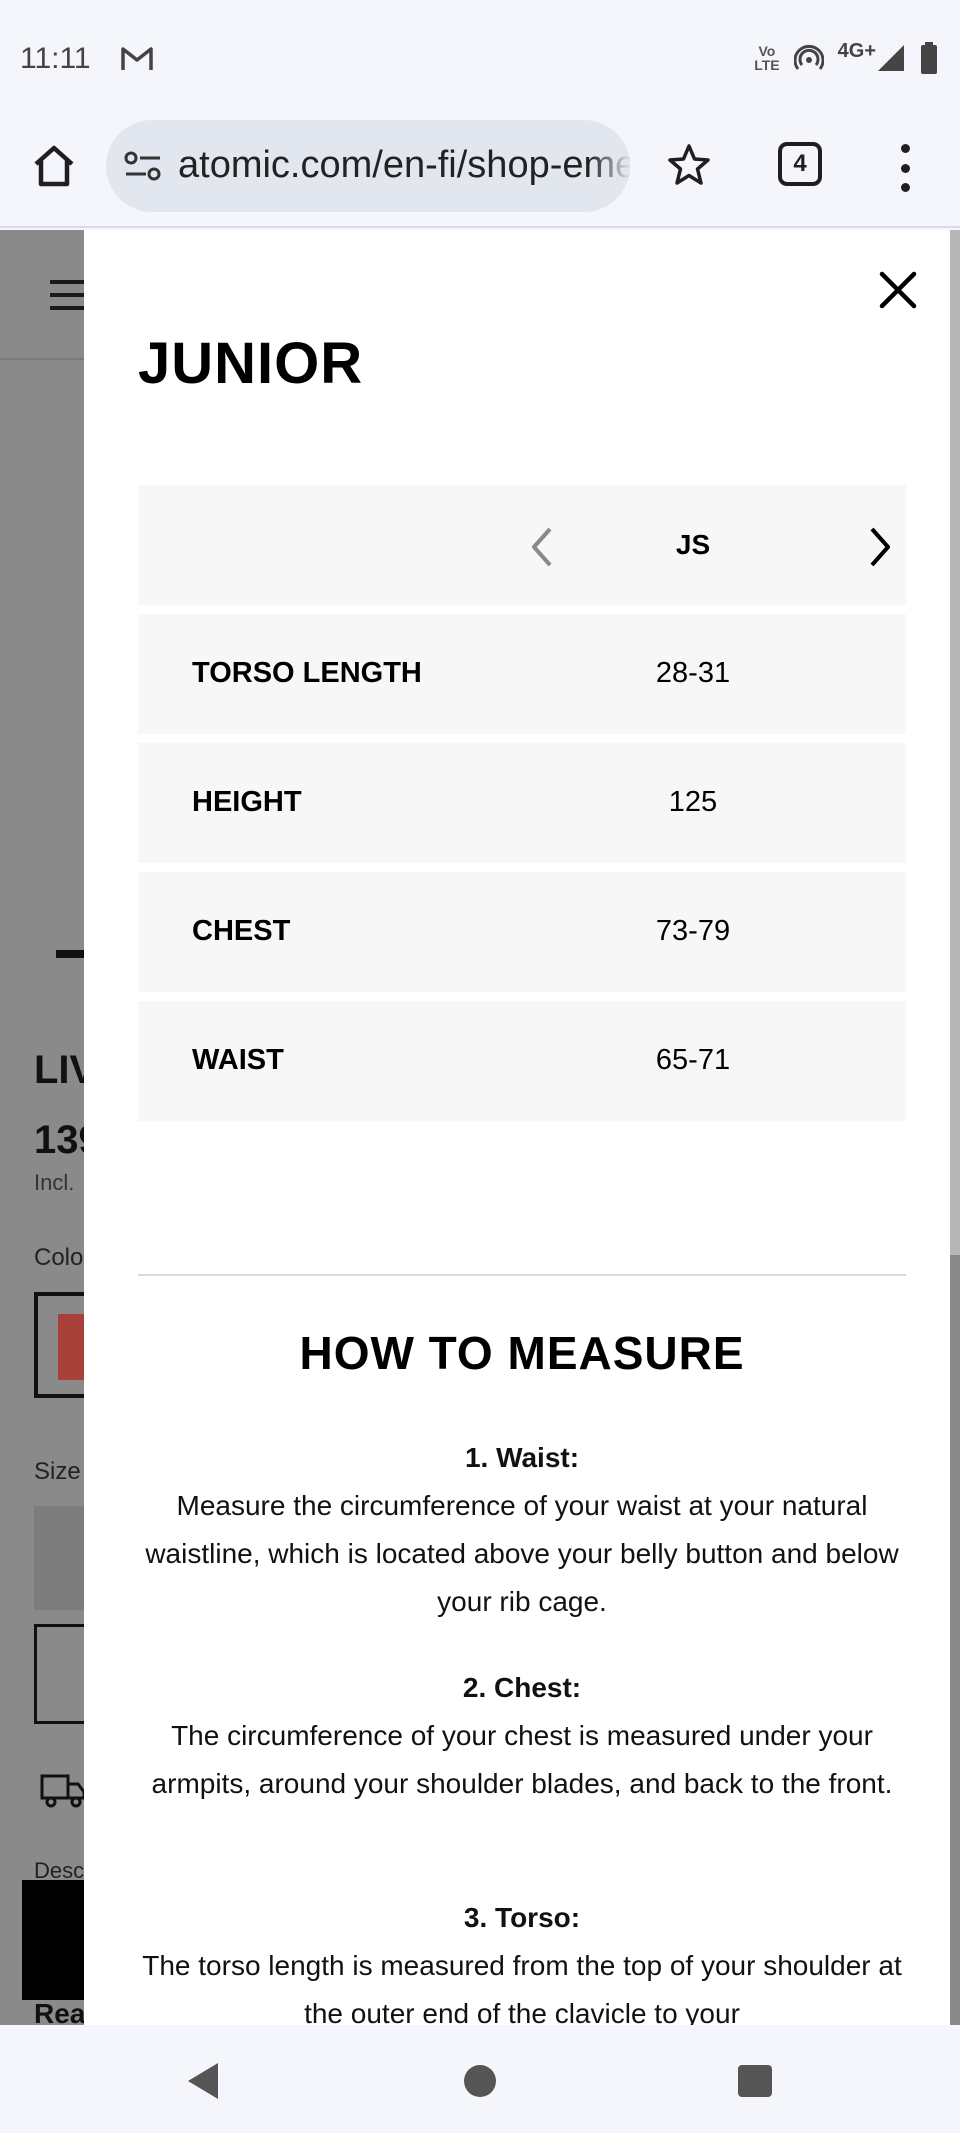 Image resolution: width=960 pixels, height=2133 pixels. I want to click on size-column-label: JS, so click(693, 544).